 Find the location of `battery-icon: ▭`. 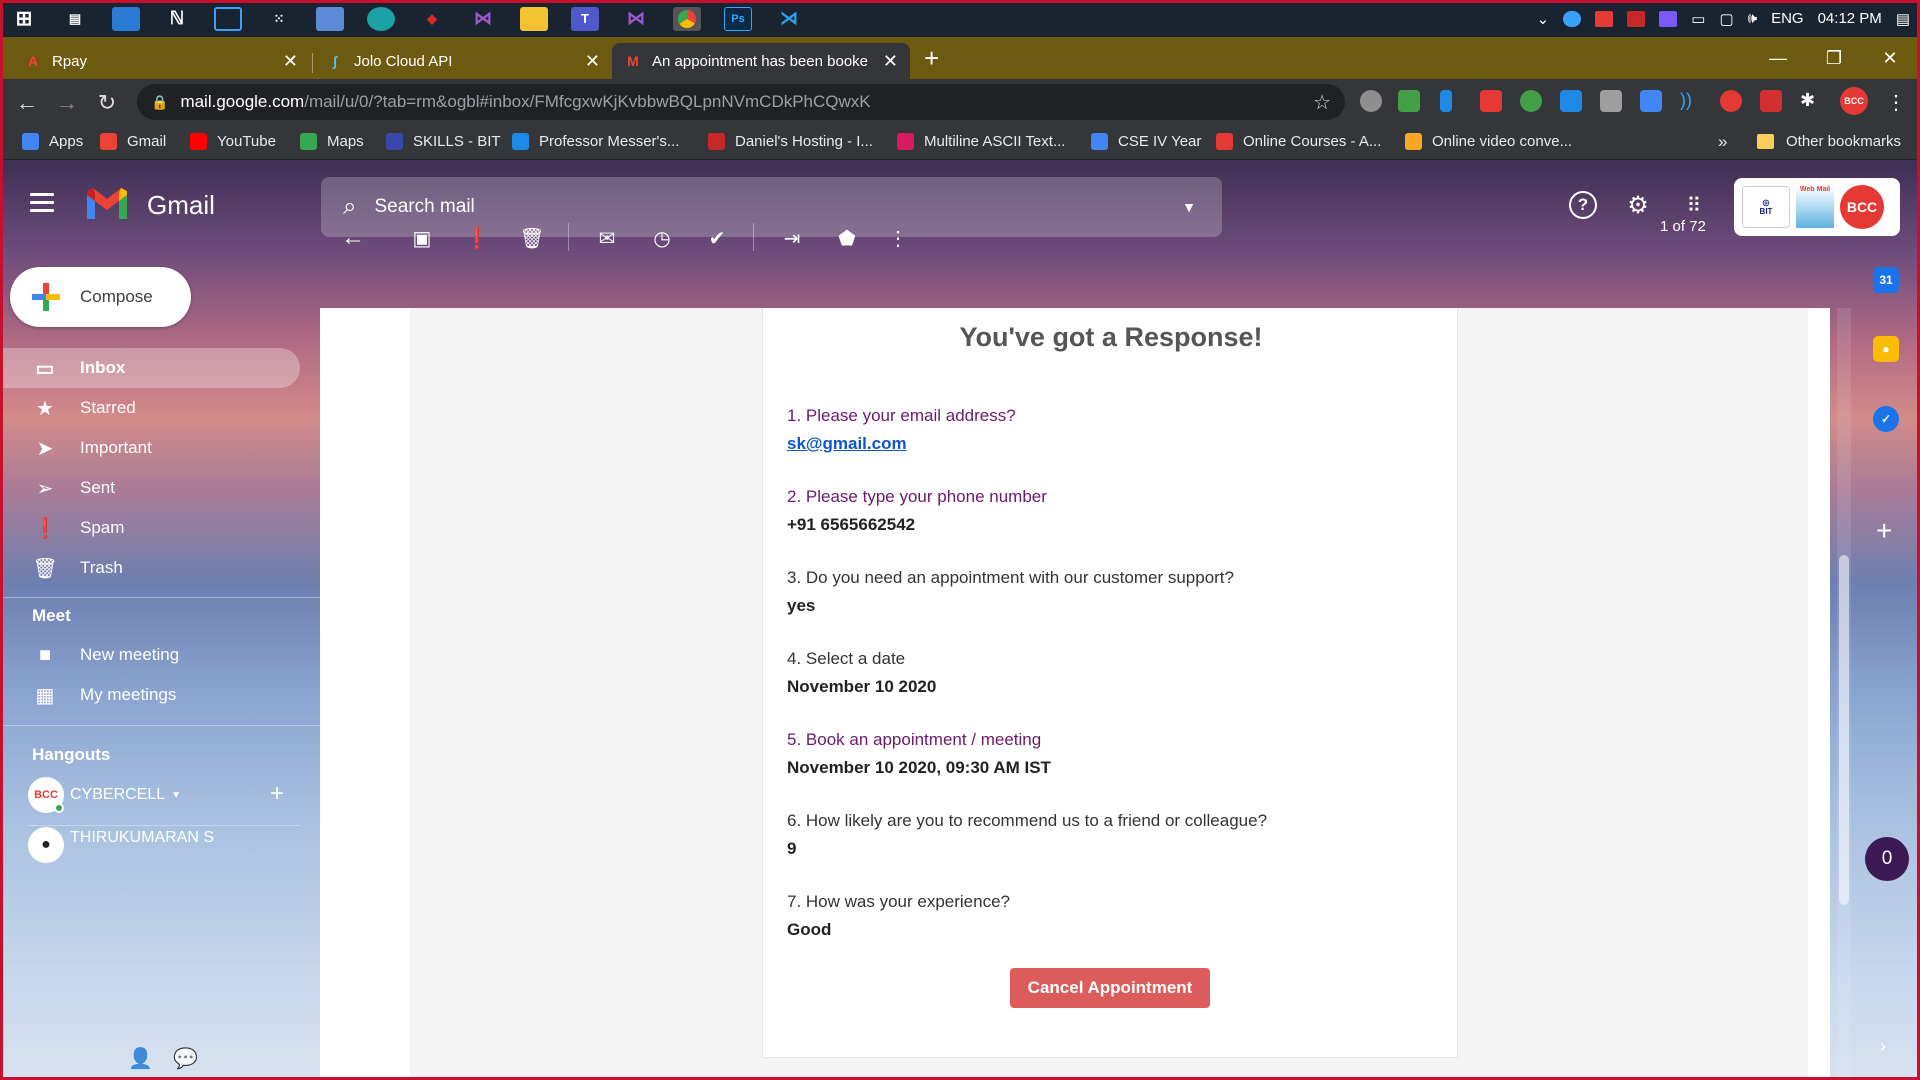

battery-icon: ▭ is located at coordinates (1698, 19).